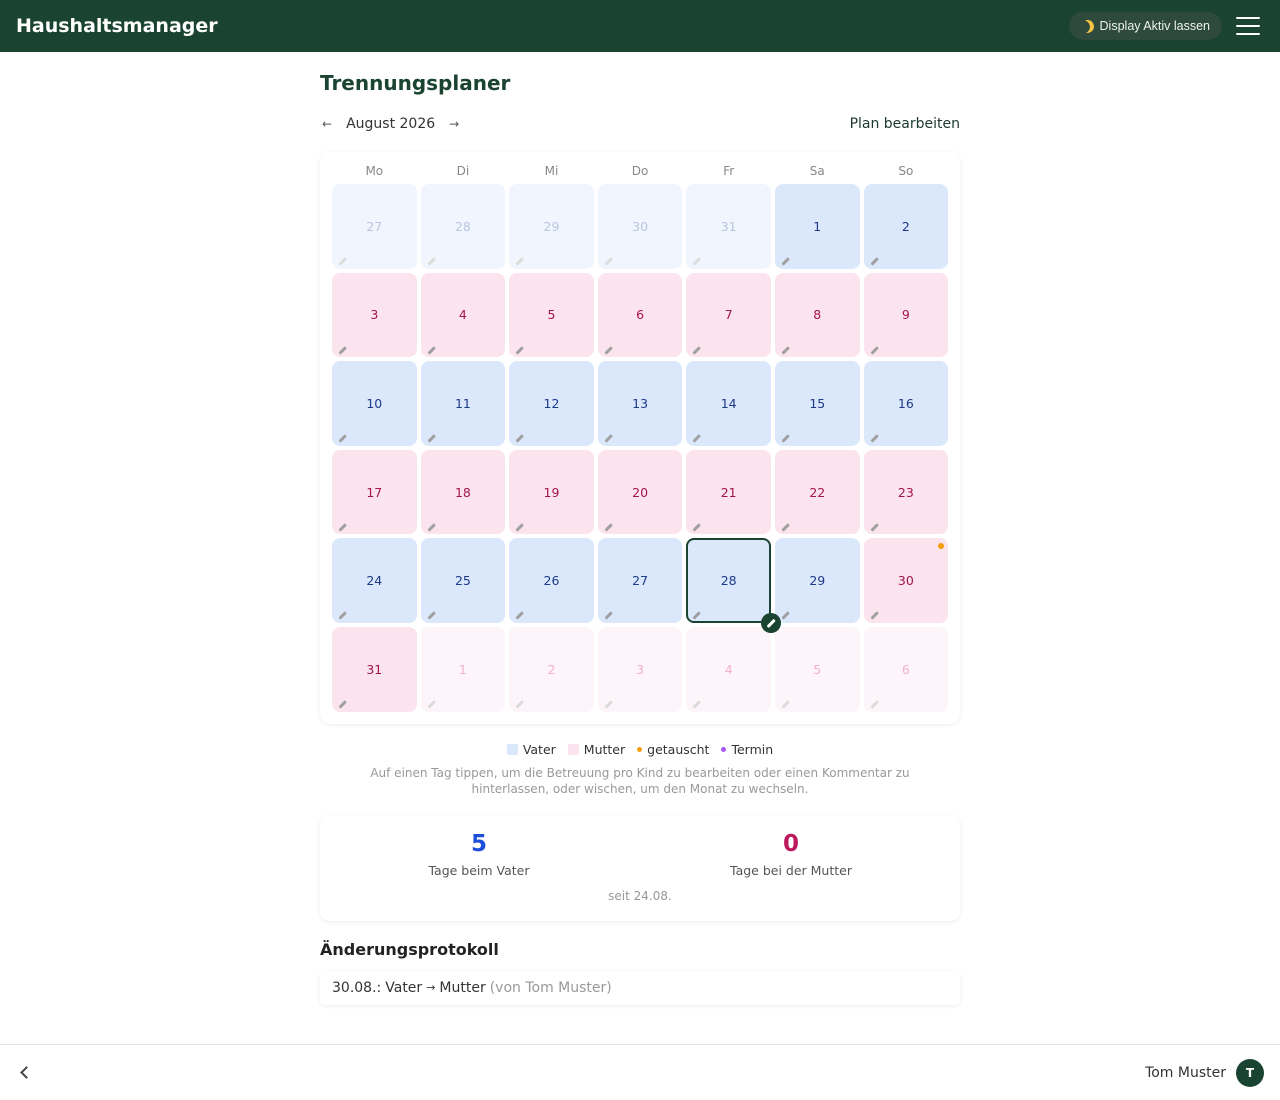 This screenshot has width=1280, height=1100. What do you see at coordinates (479, 870) in the screenshot?
I see `vater-day-label: Tage beim Vater` at bounding box center [479, 870].